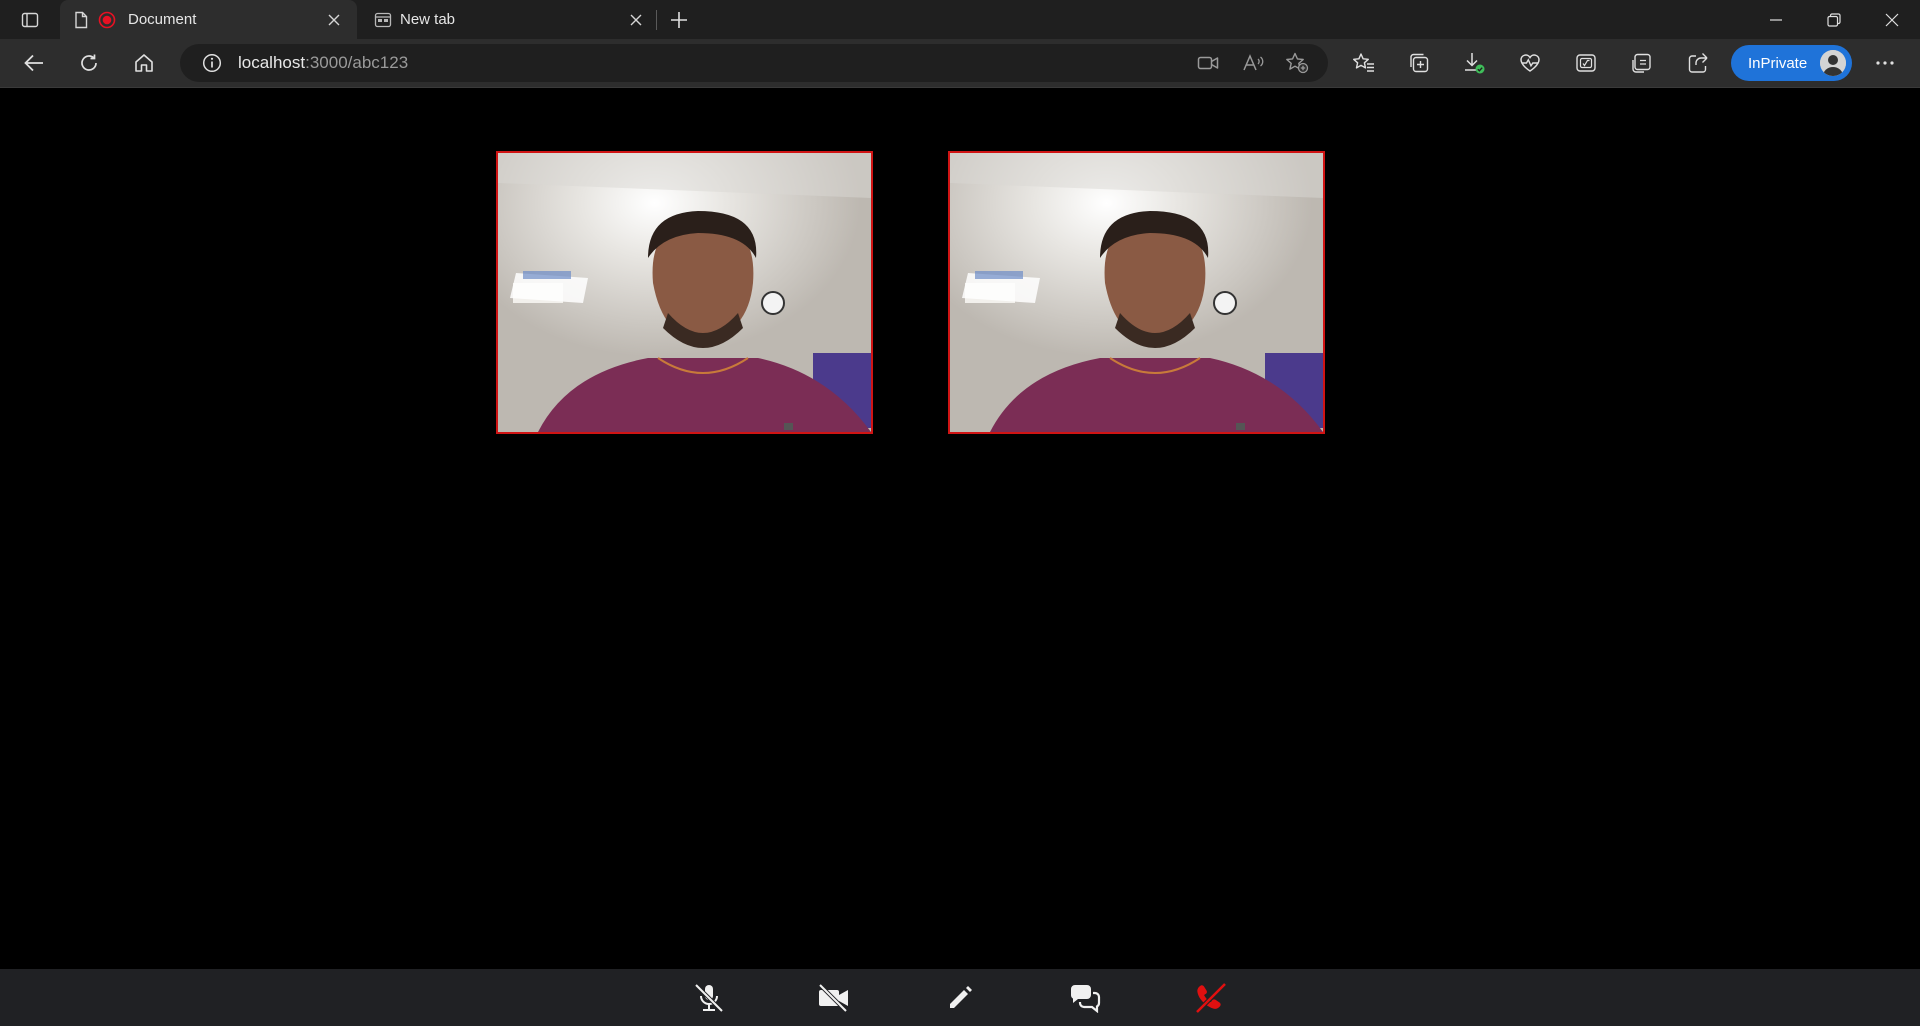  Describe the element at coordinates (1778, 63) in the screenshot. I see `inprivate-label: InPrivate` at that location.